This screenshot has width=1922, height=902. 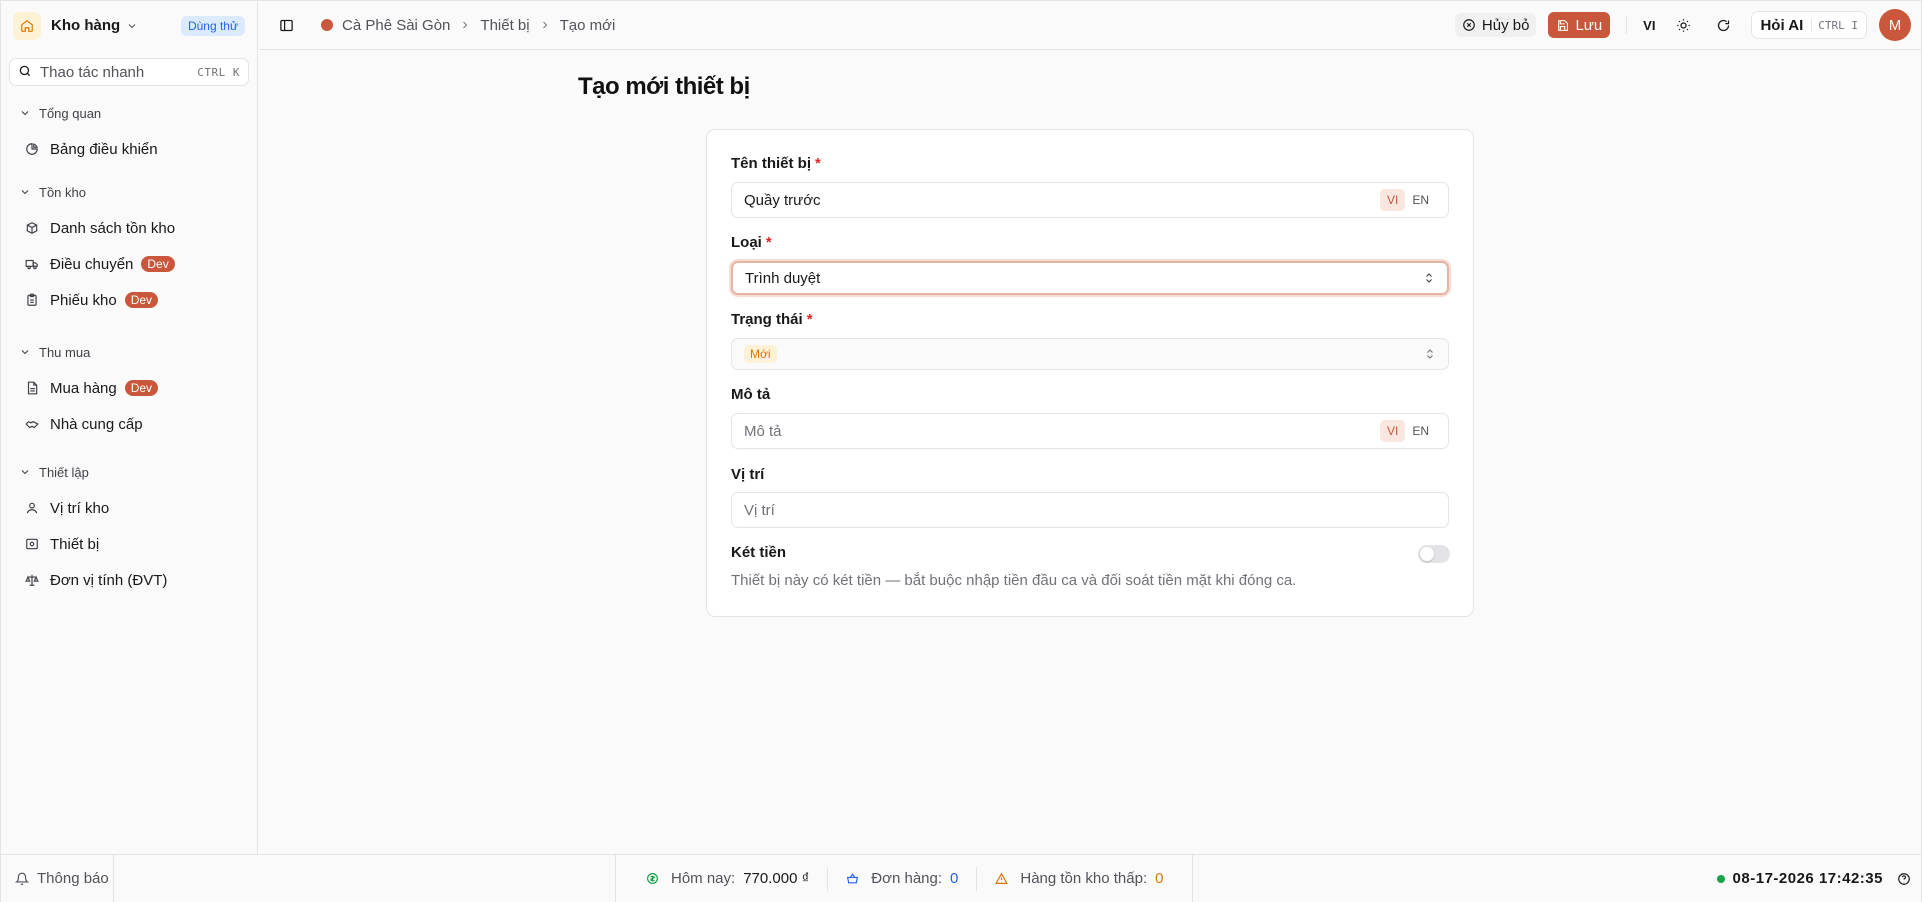 I want to click on pie-chart-icon, so click(x=32, y=149).